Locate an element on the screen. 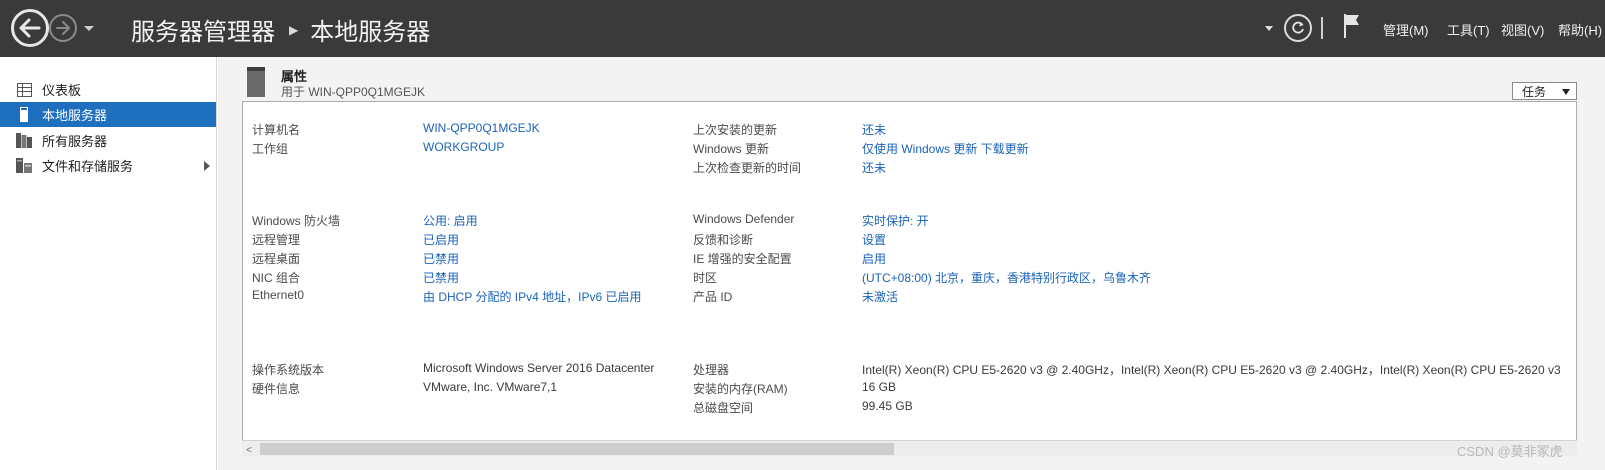  refresh-dropdown-button is located at coordinates (1270, 29).